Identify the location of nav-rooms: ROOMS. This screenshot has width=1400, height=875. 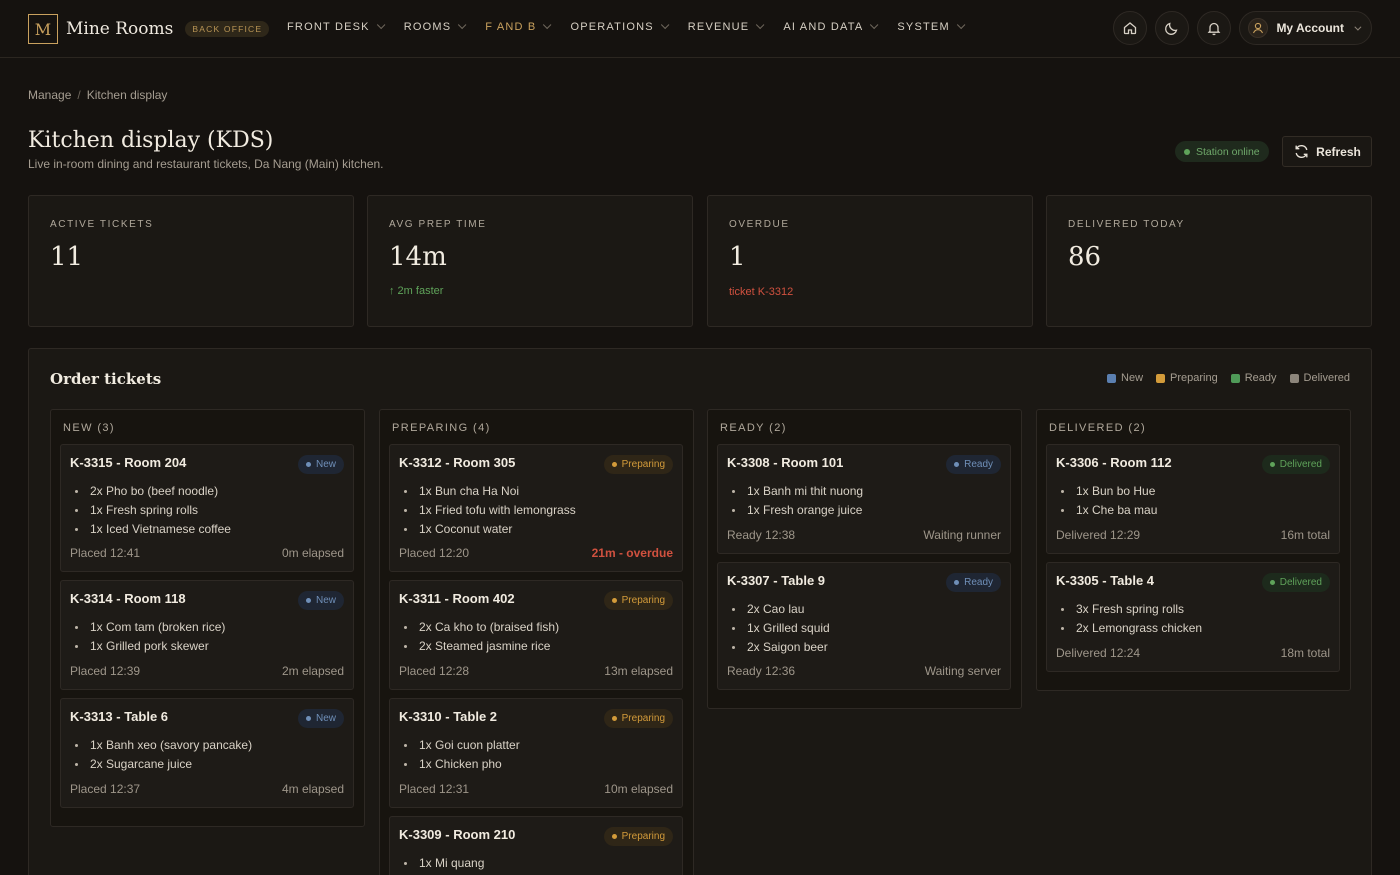
(435, 26).